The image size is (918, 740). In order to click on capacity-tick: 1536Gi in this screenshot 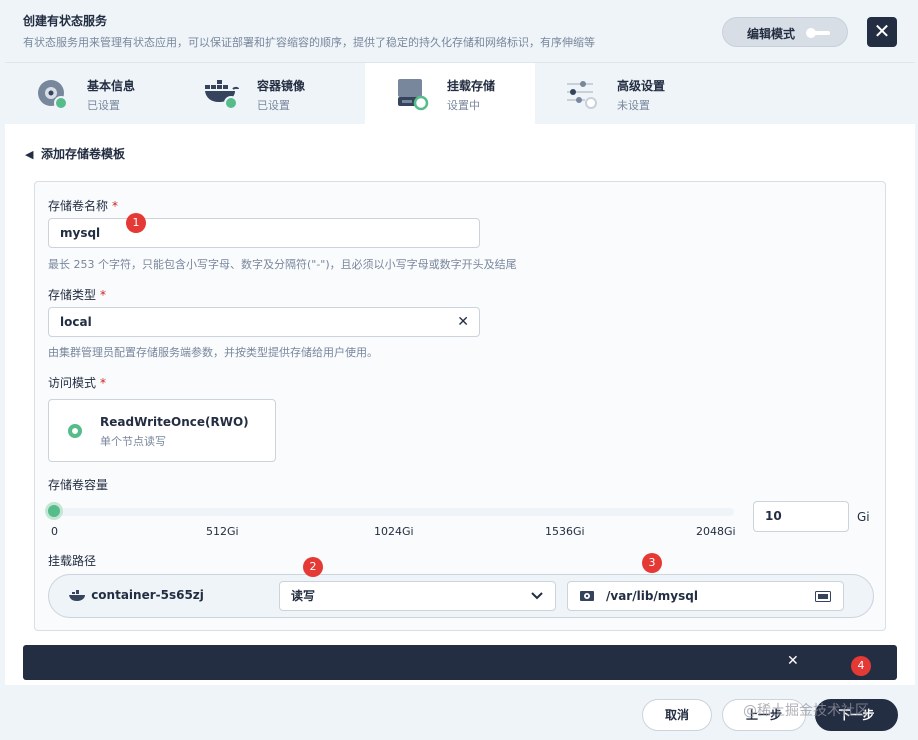, I will do `click(565, 531)`.